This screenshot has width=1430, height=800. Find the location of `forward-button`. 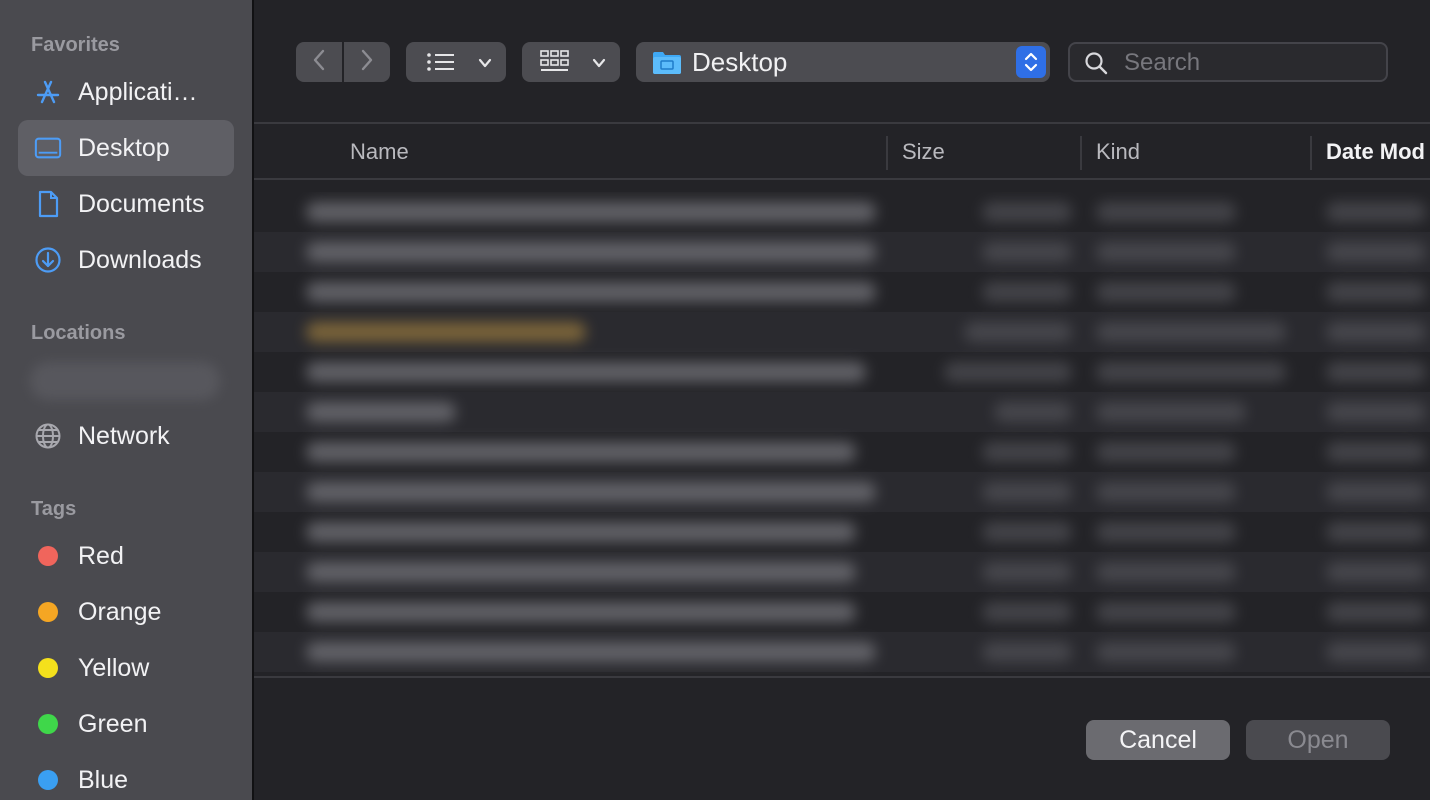

forward-button is located at coordinates (367, 62).